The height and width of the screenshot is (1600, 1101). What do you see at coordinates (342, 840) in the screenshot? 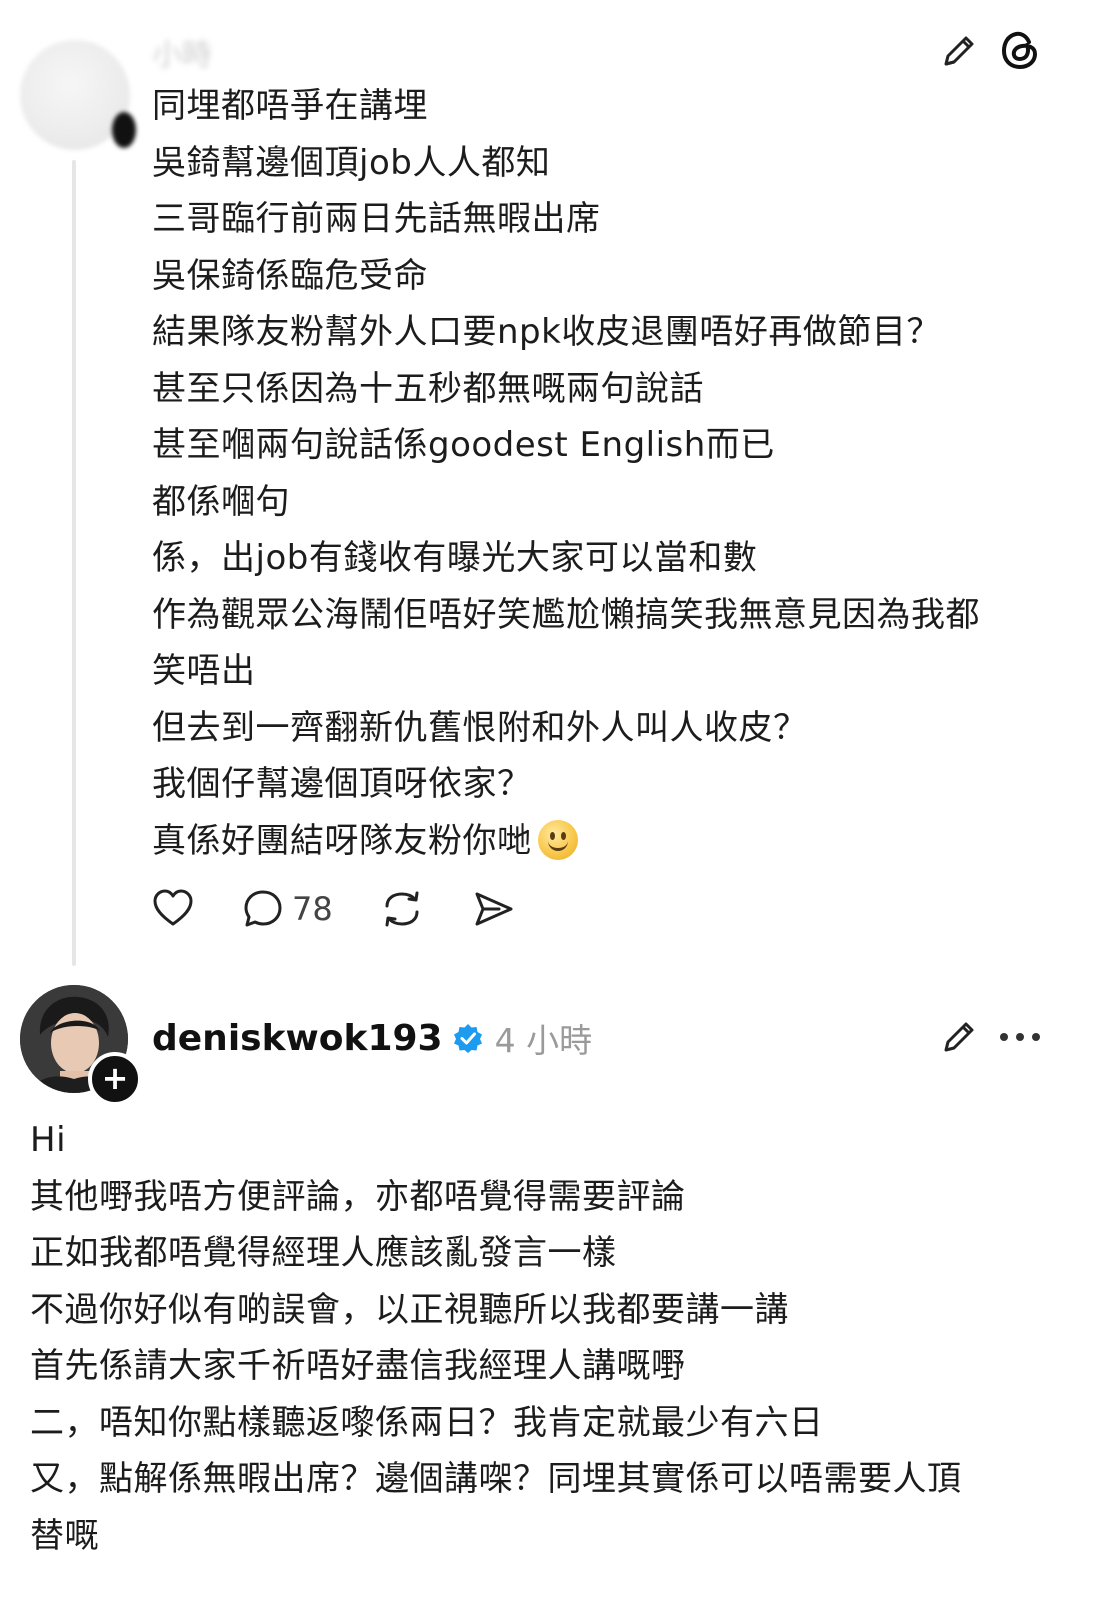
I see `post1-line-text: 真係好團結呀隊友粉你哋` at bounding box center [342, 840].